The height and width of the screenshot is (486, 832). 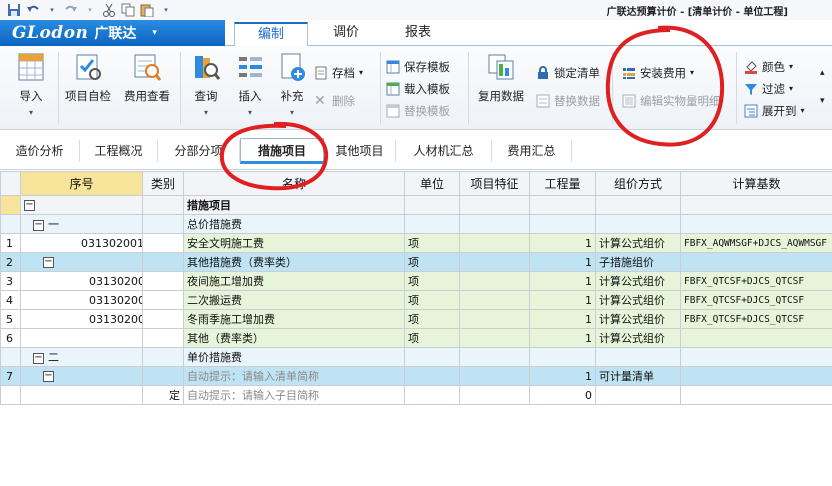 What do you see at coordinates (81, 183) in the screenshot?
I see `column-header-seq: 序号` at bounding box center [81, 183].